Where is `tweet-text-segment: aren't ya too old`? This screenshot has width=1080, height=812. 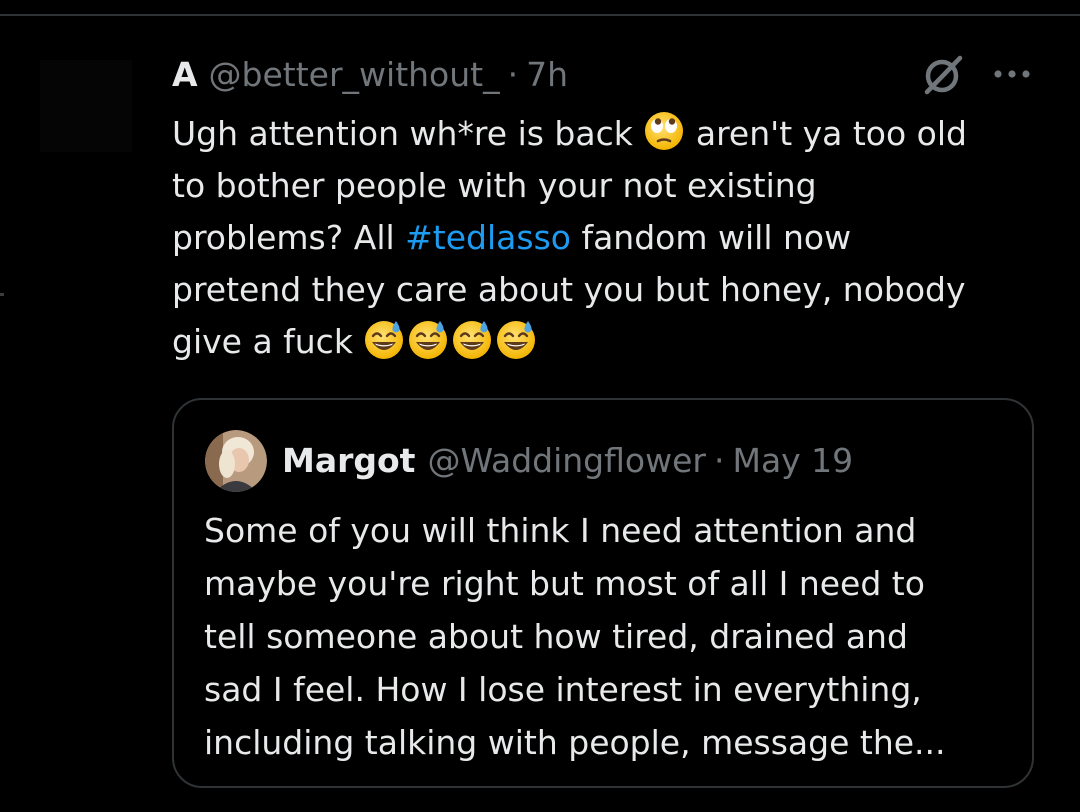
tweet-text-segment: aren't ya too old is located at coordinates (831, 133).